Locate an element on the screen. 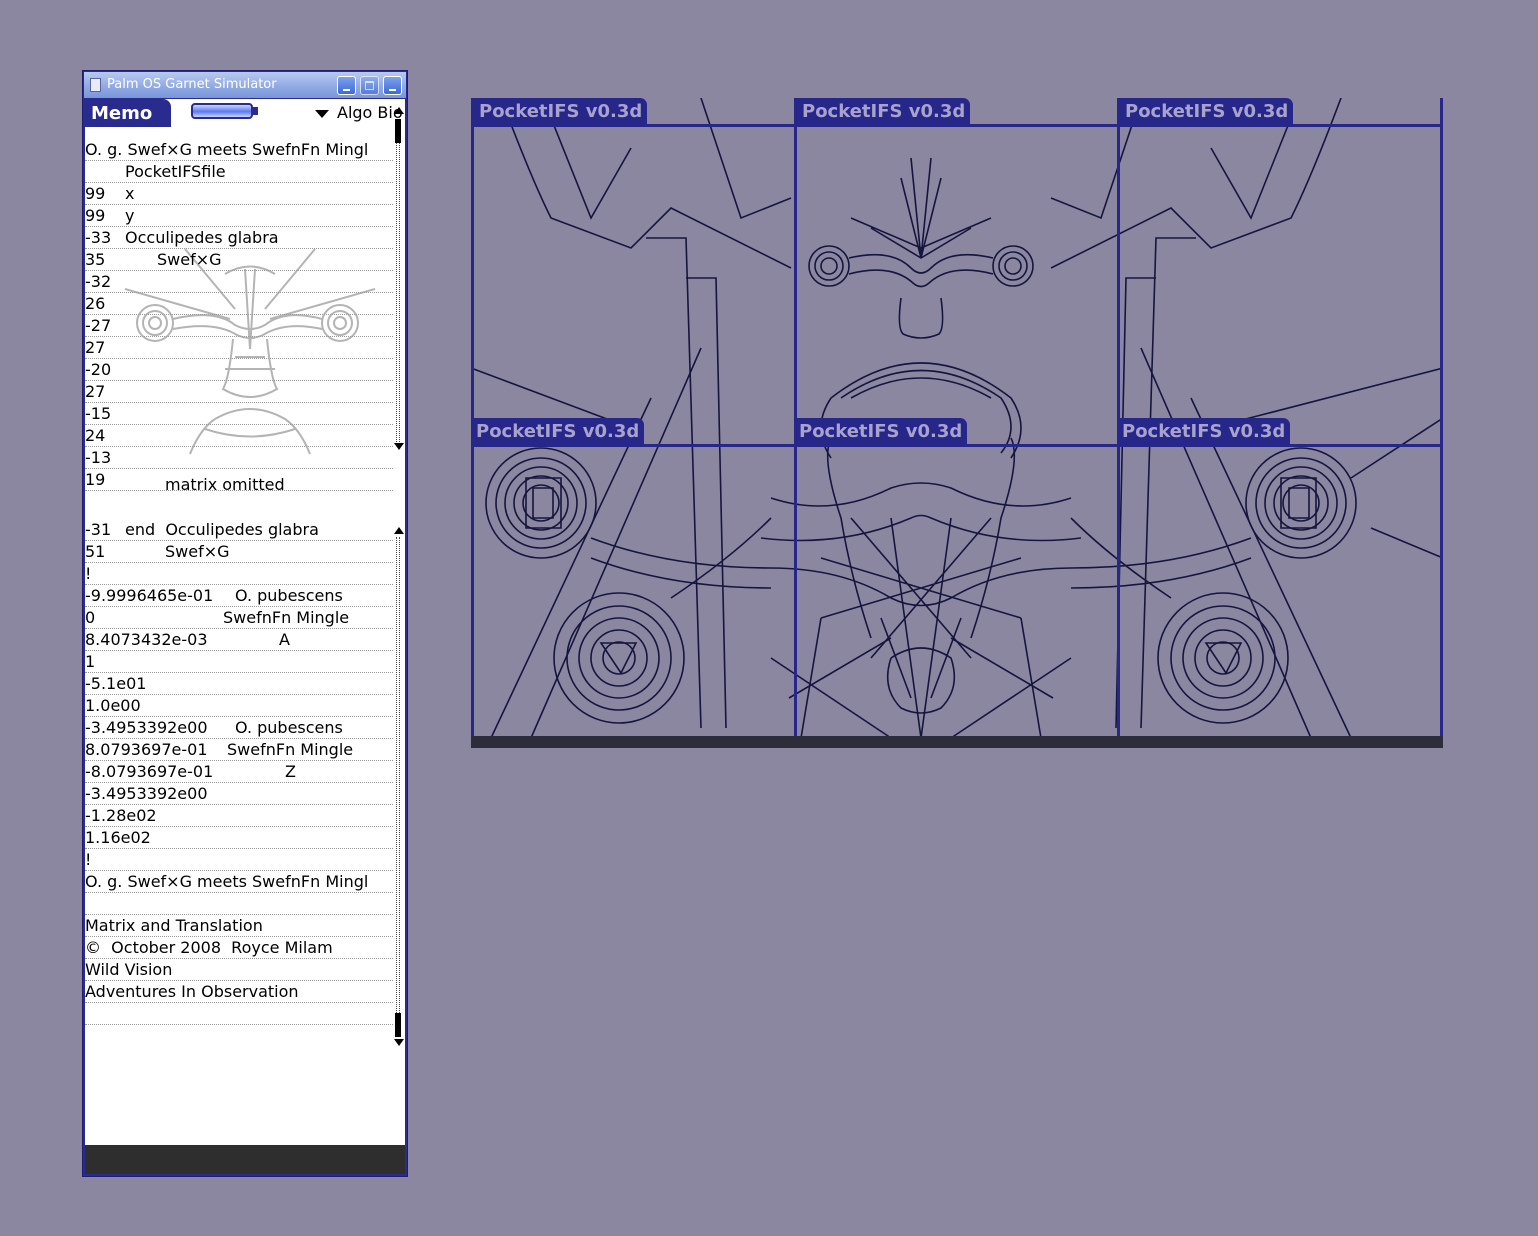 Image resolution: width=1538 pixels, height=1236 pixels. close-button is located at coordinates (392, 85).